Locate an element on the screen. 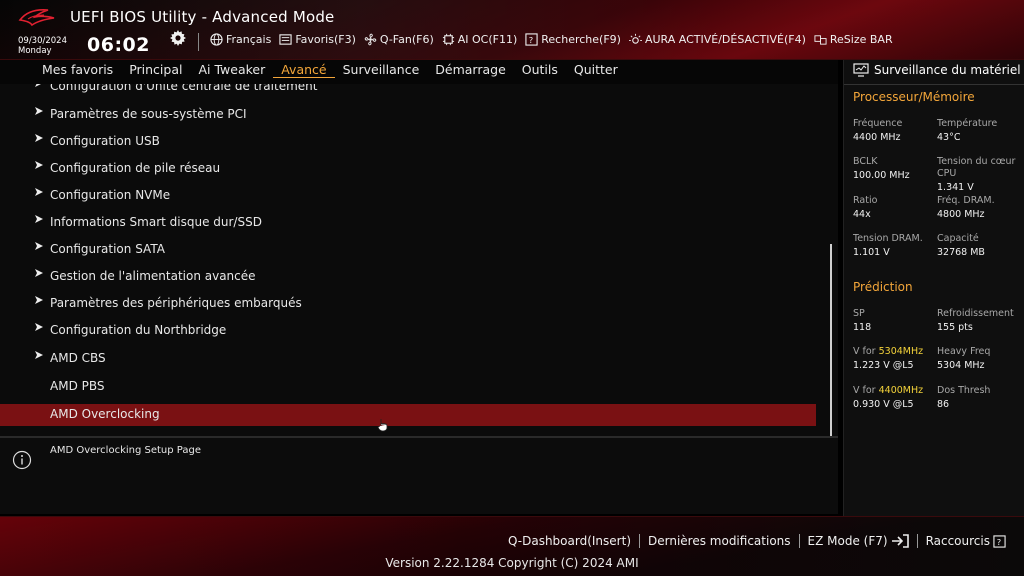 The width and height of the screenshot is (1024, 576). stat-v-for-base: V for 4400MHz 0.930 V @L5 is located at coordinates (888, 397).